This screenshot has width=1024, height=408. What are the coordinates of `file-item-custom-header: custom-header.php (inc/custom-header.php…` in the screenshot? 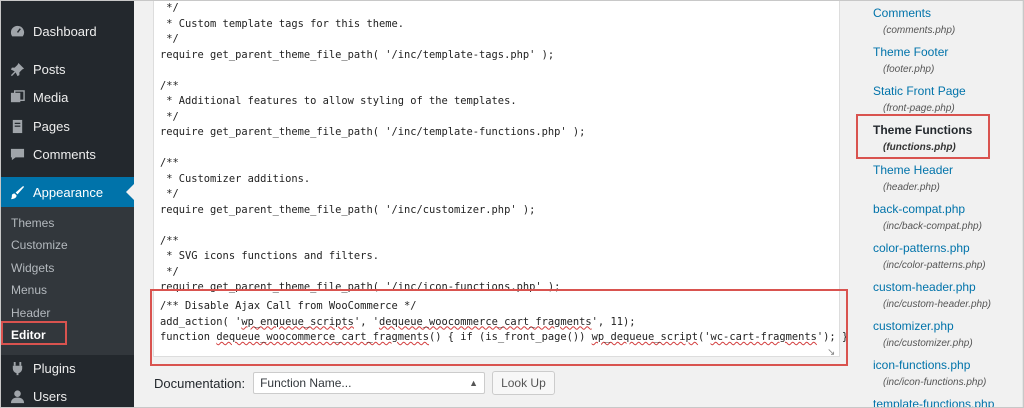 It's located at (932, 295).